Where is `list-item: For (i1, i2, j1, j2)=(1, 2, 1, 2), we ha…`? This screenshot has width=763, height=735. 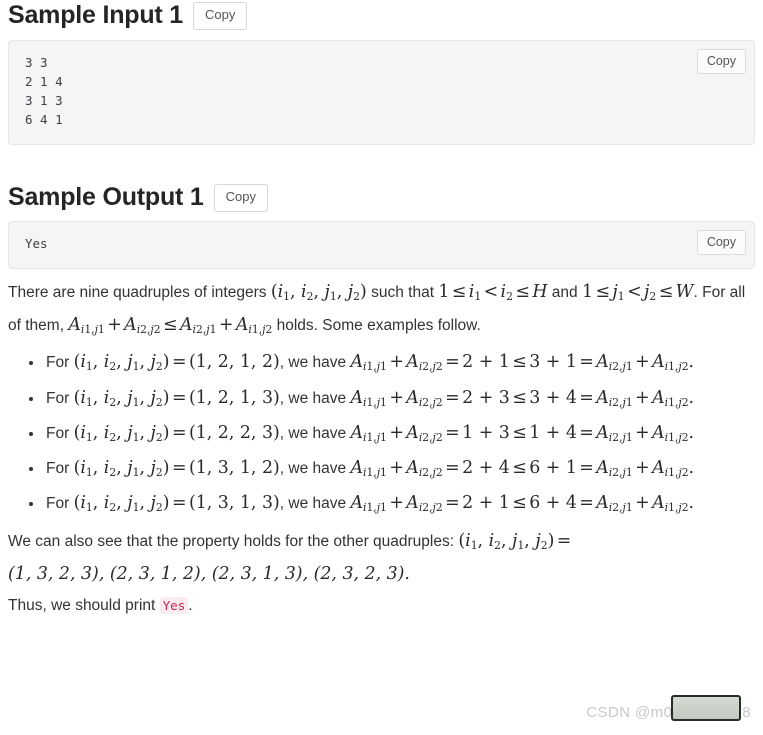 list-item: For (i1, i2, j1, j2)=(1, 2, 1, 2), we ha… is located at coordinates (402, 364).